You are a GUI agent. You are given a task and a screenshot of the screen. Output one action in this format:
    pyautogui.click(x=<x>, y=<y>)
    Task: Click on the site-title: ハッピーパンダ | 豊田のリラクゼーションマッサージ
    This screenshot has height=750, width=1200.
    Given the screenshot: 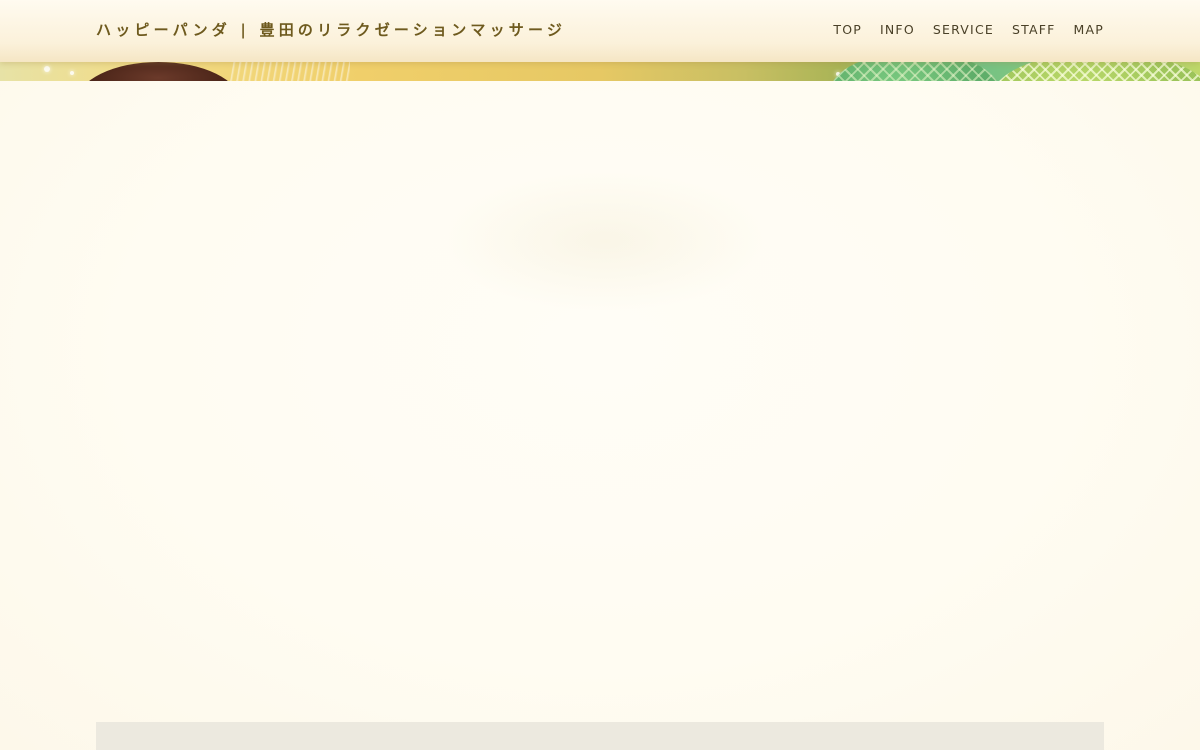 What is the action you would take?
    pyautogui.click(x=331, y=29)
    